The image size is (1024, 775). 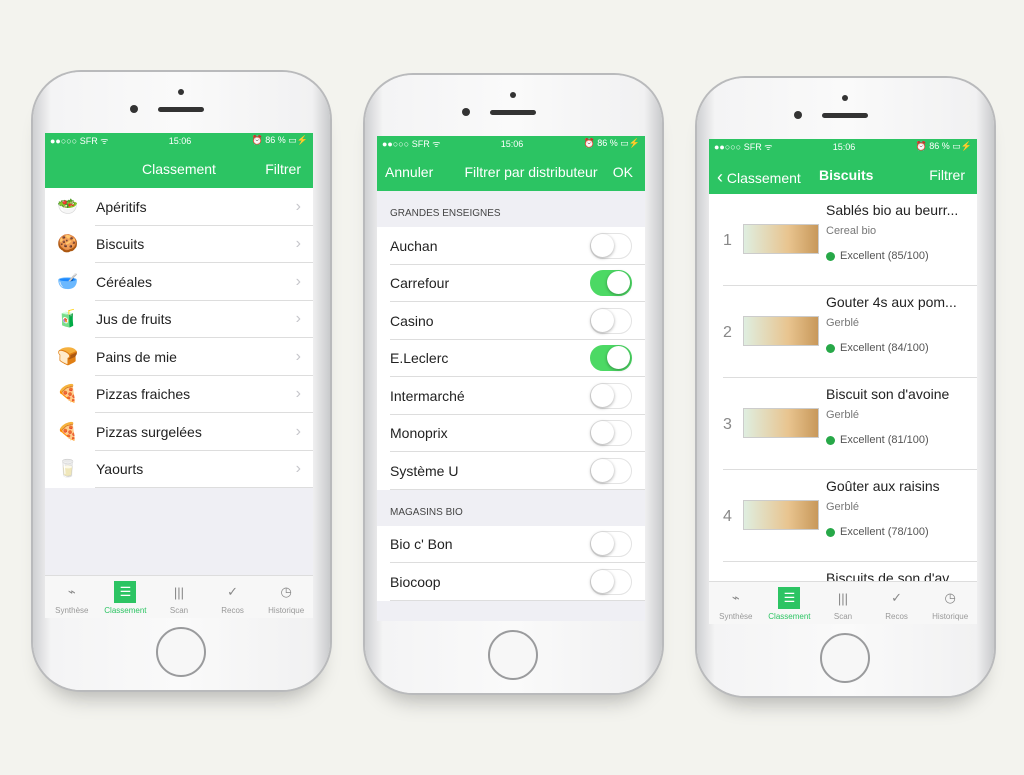 What do you see at coordinates (511, 582) in the screenshot?
I see `distributor-row: Biocoop` at bounding box center [511, 582].